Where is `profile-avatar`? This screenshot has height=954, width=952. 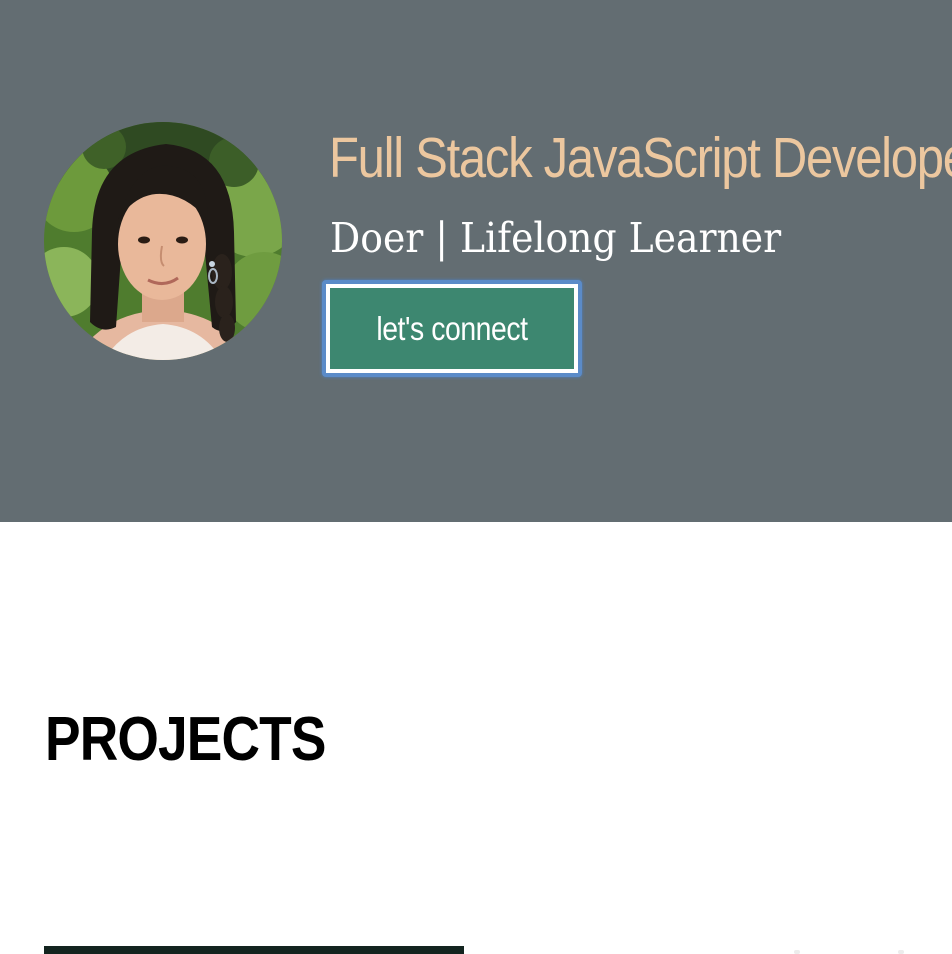
profile-avatar is located at coordinates (163, 241).